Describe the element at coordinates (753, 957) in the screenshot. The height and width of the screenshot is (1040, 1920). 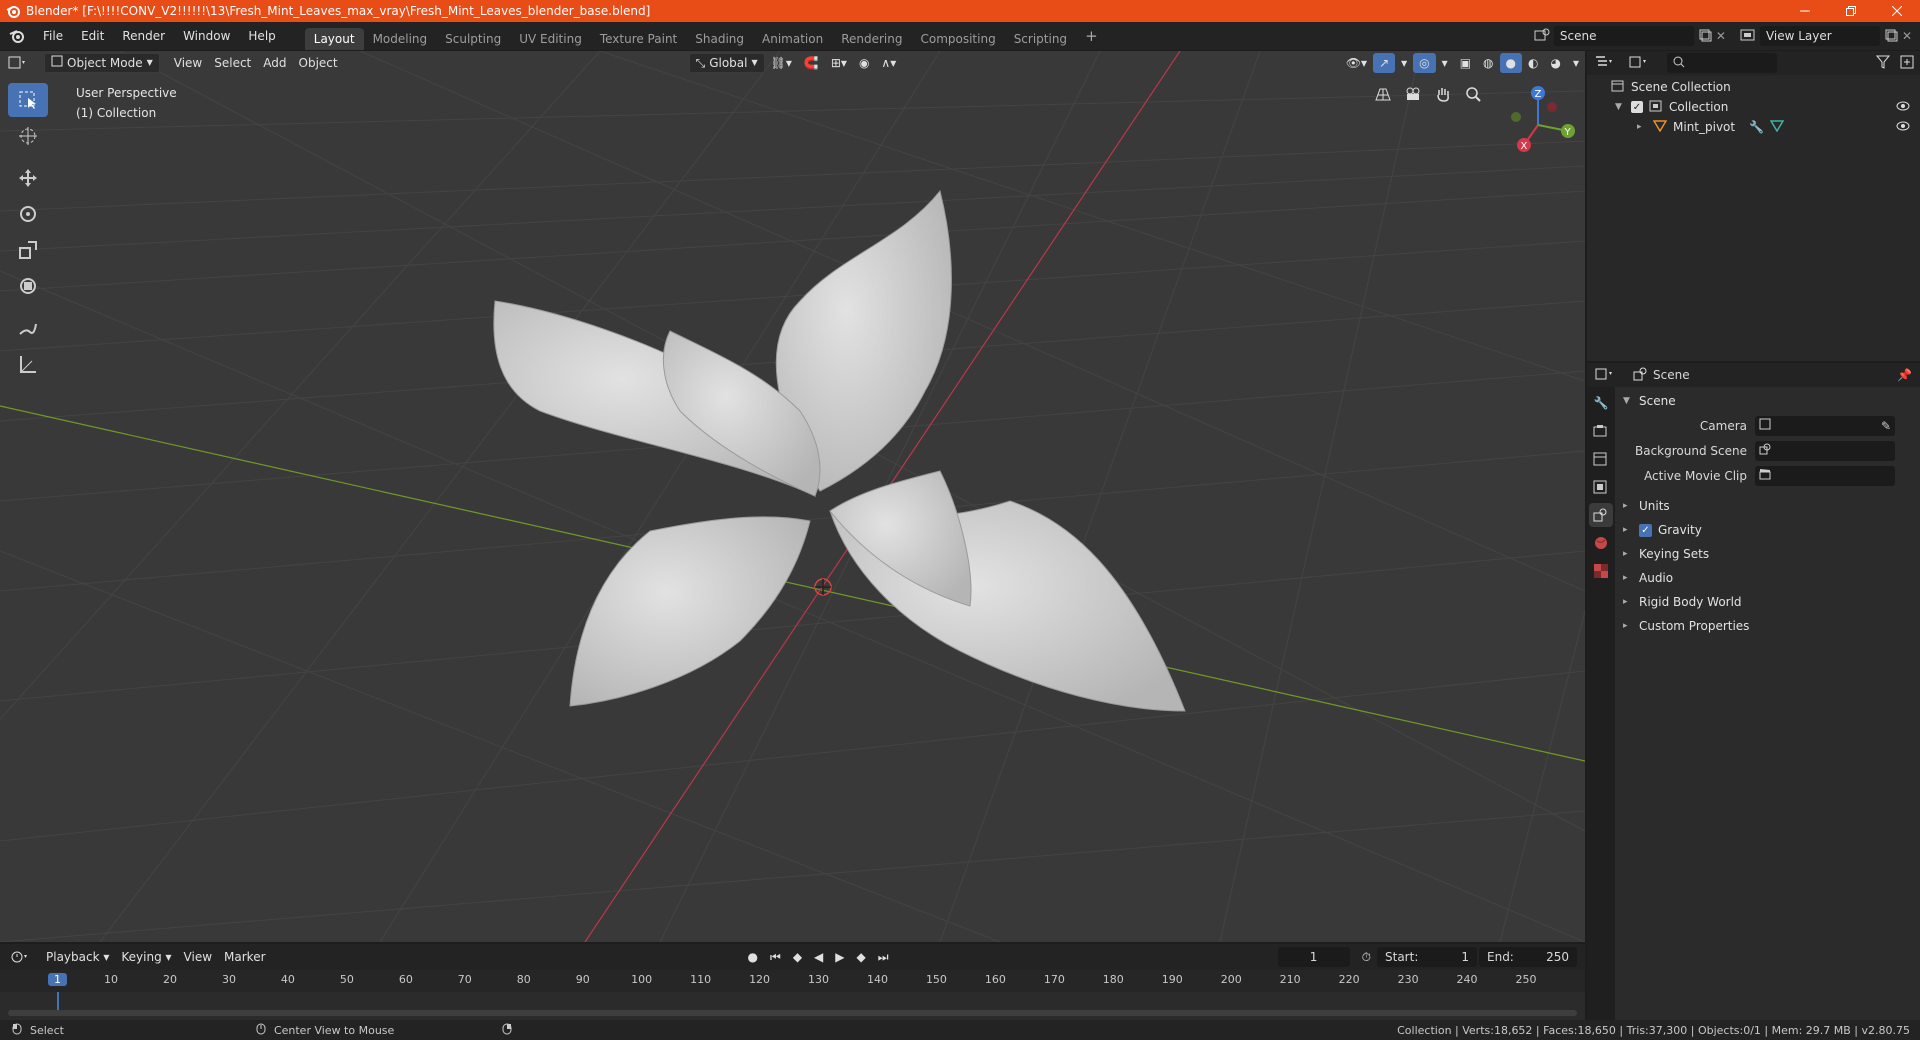
I see `record-icon: ●` at that location.